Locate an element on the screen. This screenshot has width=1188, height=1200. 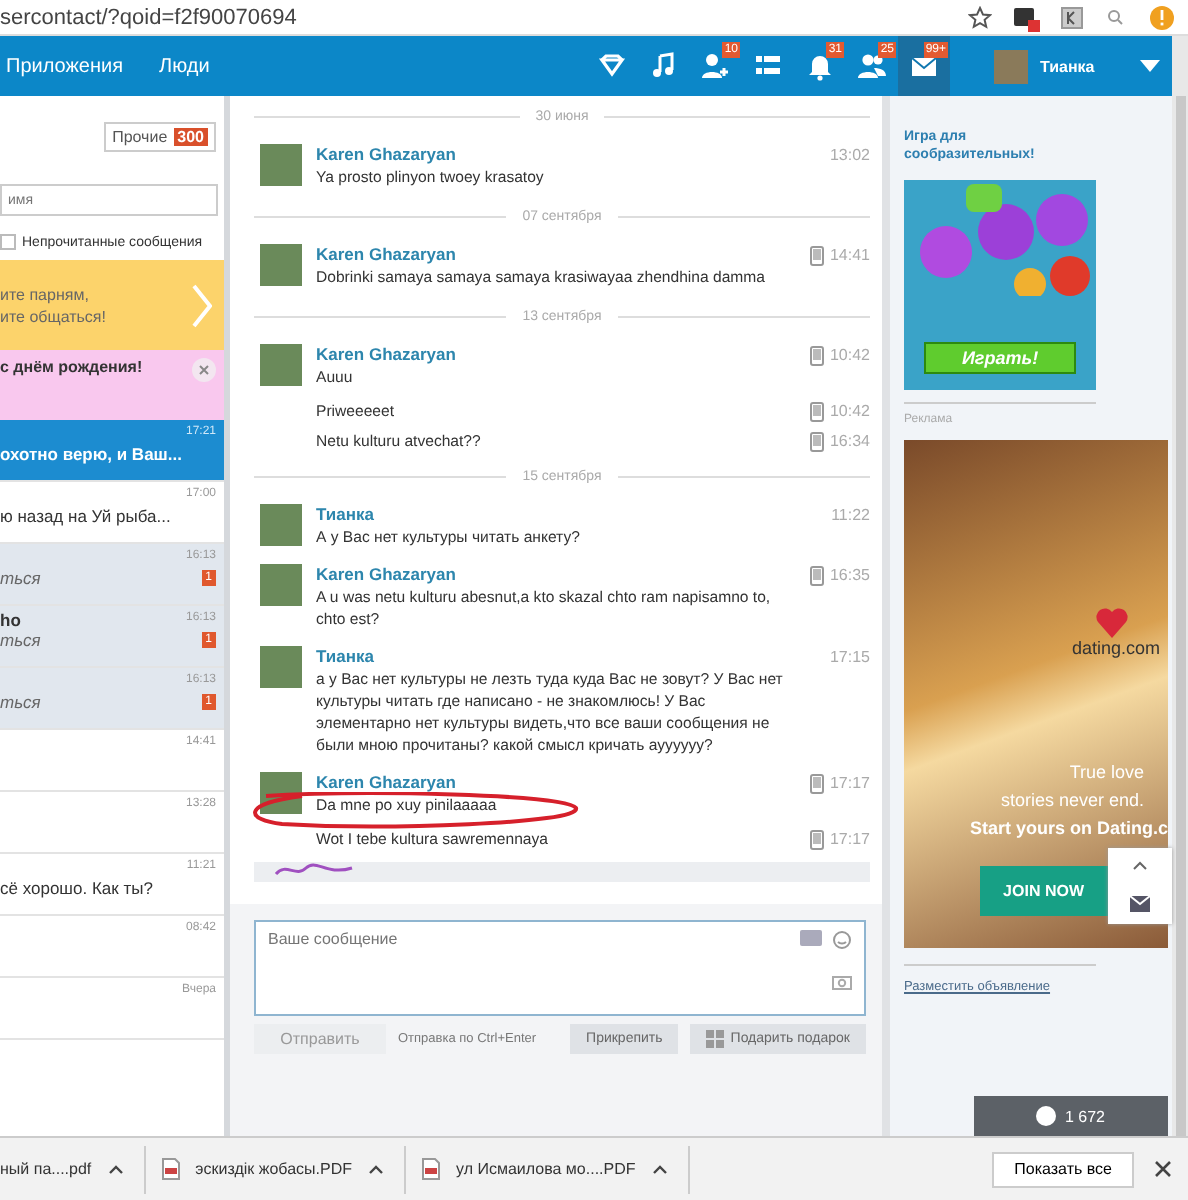
send-button: Отправить is located at coordinates (320, 1039).